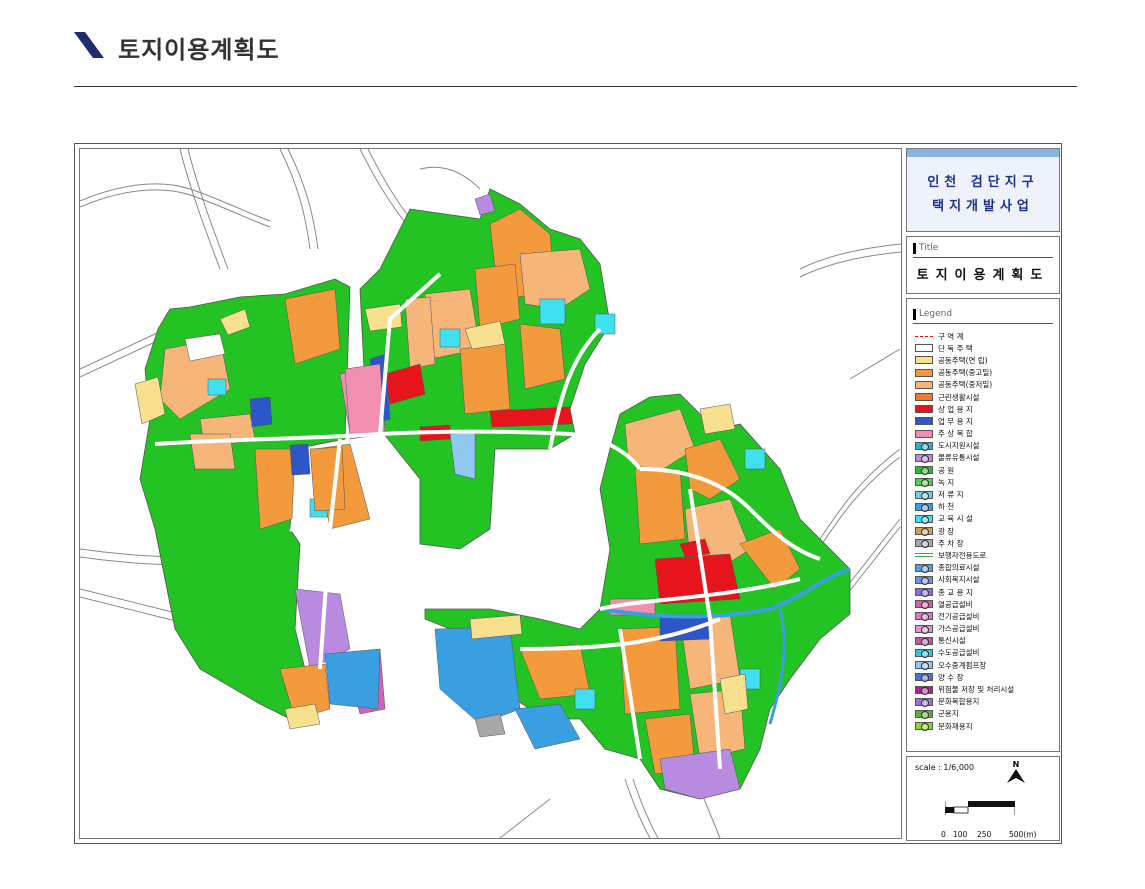 This screenshot has width=1145, height=889. I want to click on legend-item: 광 장, so click(964, 531).